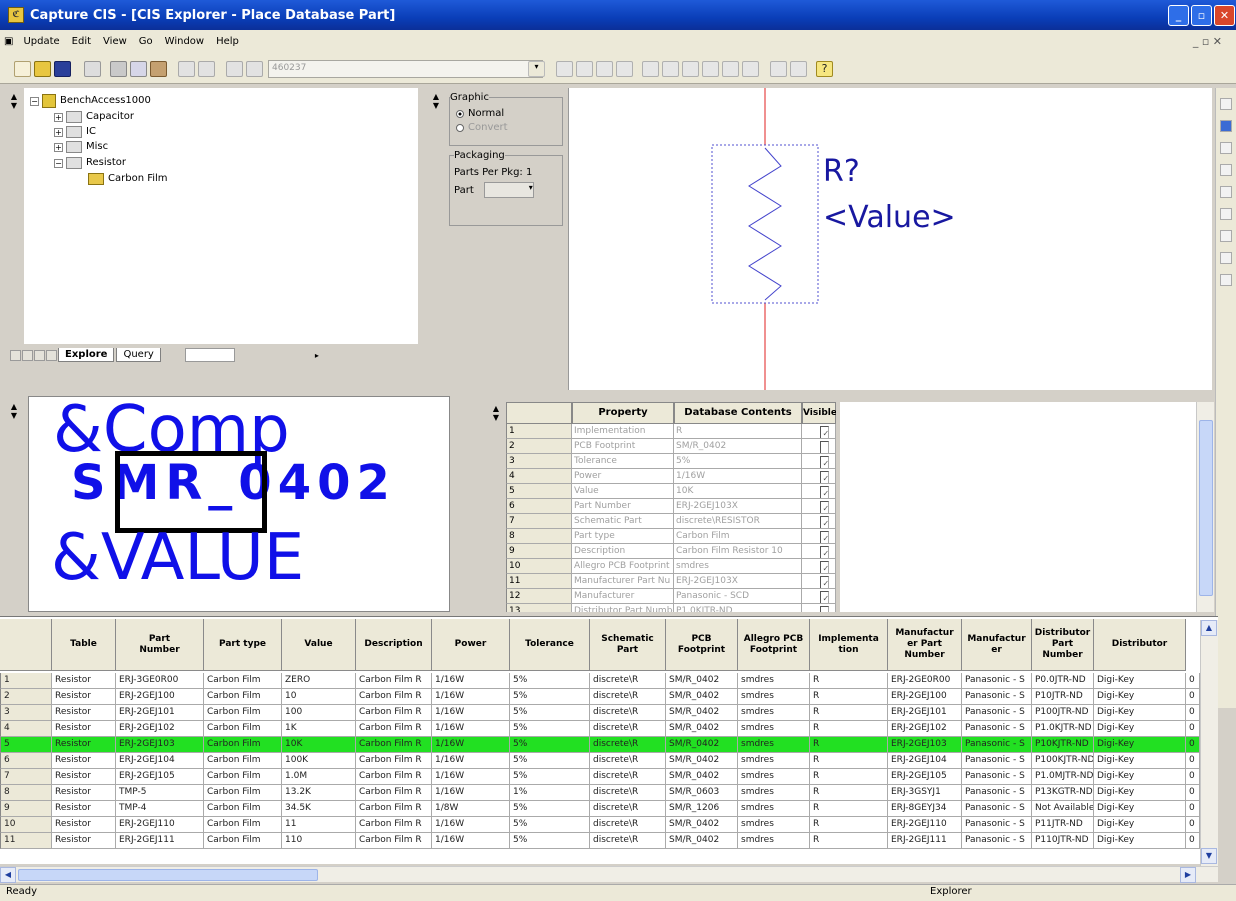 The width and height of the screenshot is (1236, 901). What do you see at coordinates (138, 69) in the screenshot?
I see `copy-icon` at bounding box center [138, 69].